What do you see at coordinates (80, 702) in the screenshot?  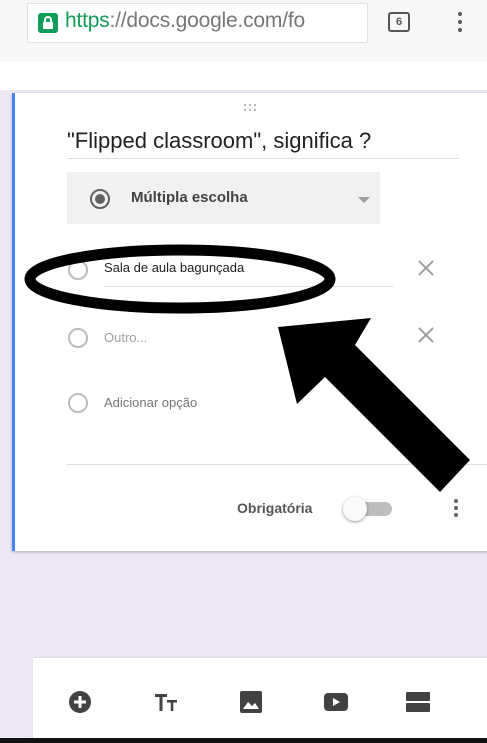 I see `add-question-icon` at bounding box center [80, 702].